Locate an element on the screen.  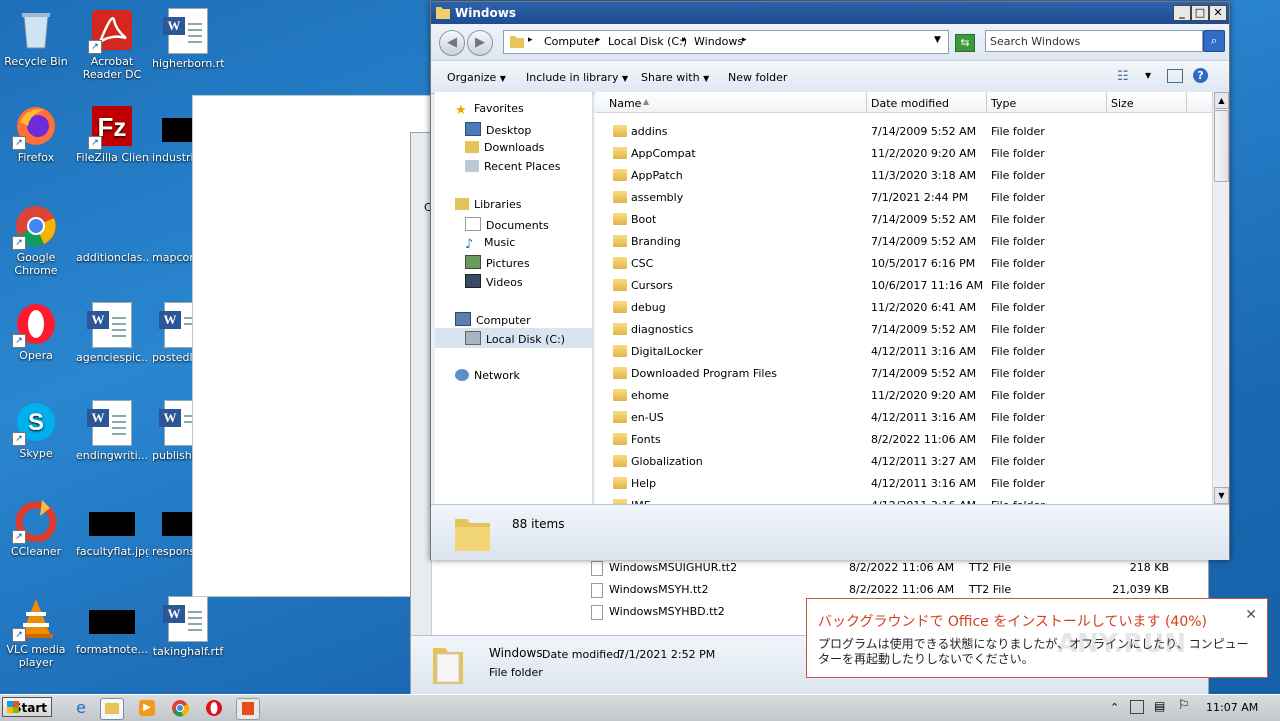
file-row: assembly 7/1/2021 2:44 PM File folder is located at coordinates (903, 197).